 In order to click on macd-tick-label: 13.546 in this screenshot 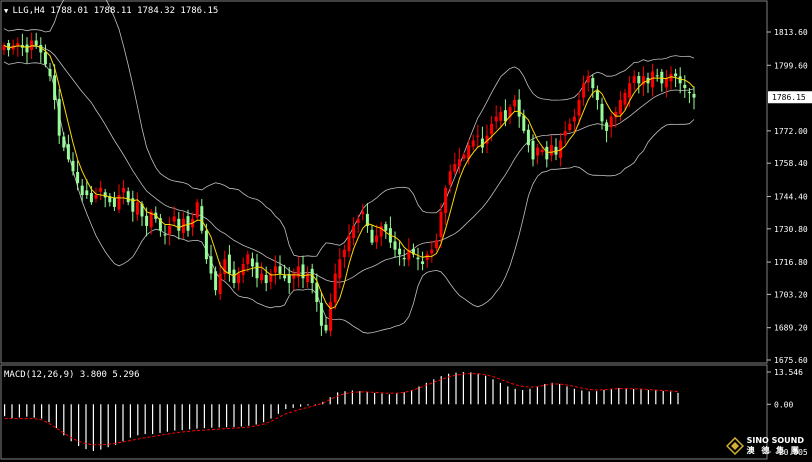, I will do `click(788, 372)`.